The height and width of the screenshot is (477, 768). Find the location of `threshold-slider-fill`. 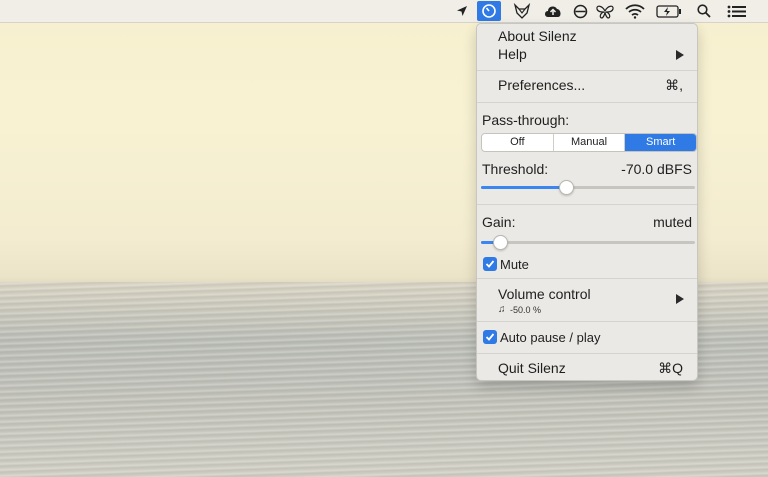

threshold-slider-fill is located at coordinates (524, 187).